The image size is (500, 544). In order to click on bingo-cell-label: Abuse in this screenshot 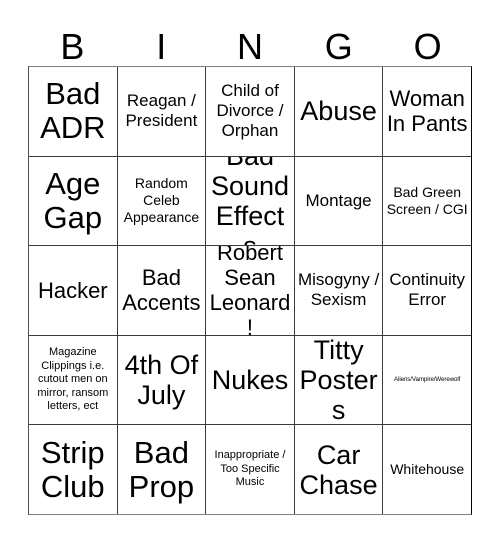, I will do `click(338, 111)`.